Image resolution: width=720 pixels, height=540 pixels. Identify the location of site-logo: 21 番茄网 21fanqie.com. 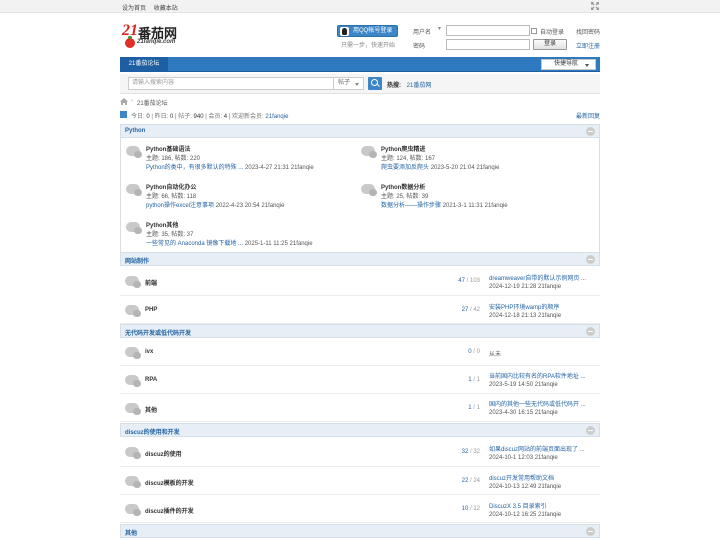
(153, 36).